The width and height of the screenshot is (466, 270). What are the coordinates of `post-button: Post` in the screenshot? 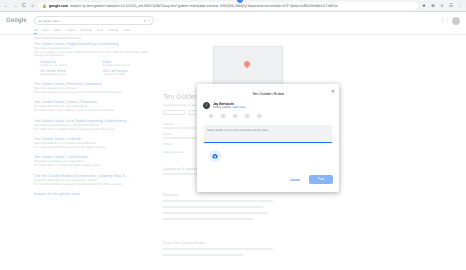 It's located at (321, 179).